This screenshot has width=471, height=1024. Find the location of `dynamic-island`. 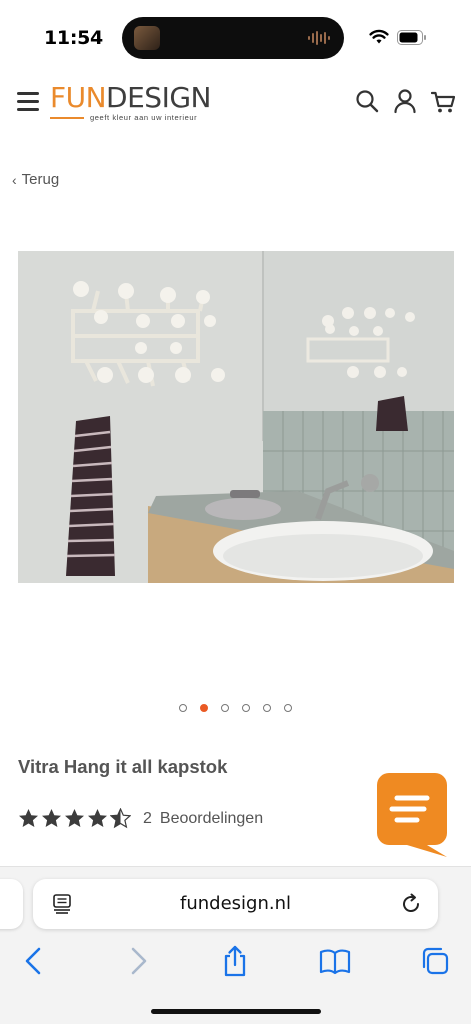

dynamic-island is located at coordinates (233, 38).